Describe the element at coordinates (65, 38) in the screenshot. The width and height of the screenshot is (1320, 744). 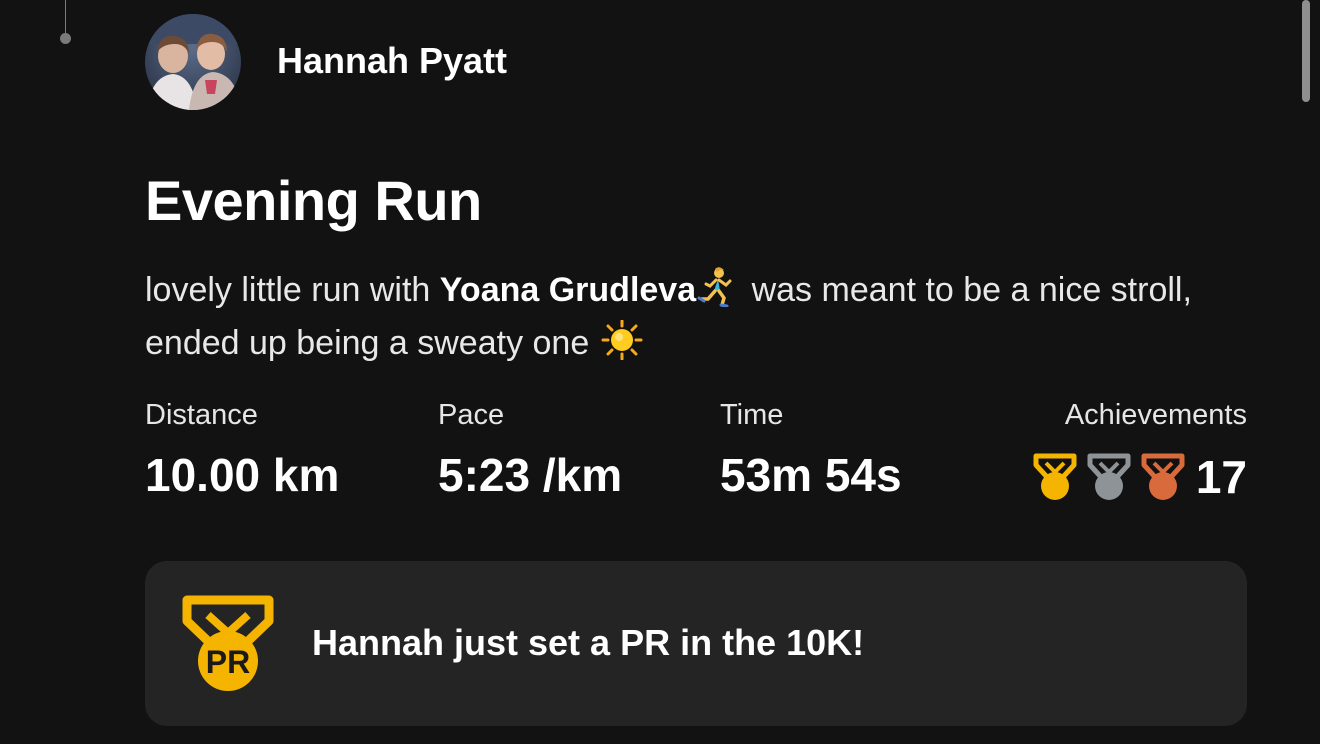
I see `timeline-dot` at that location.